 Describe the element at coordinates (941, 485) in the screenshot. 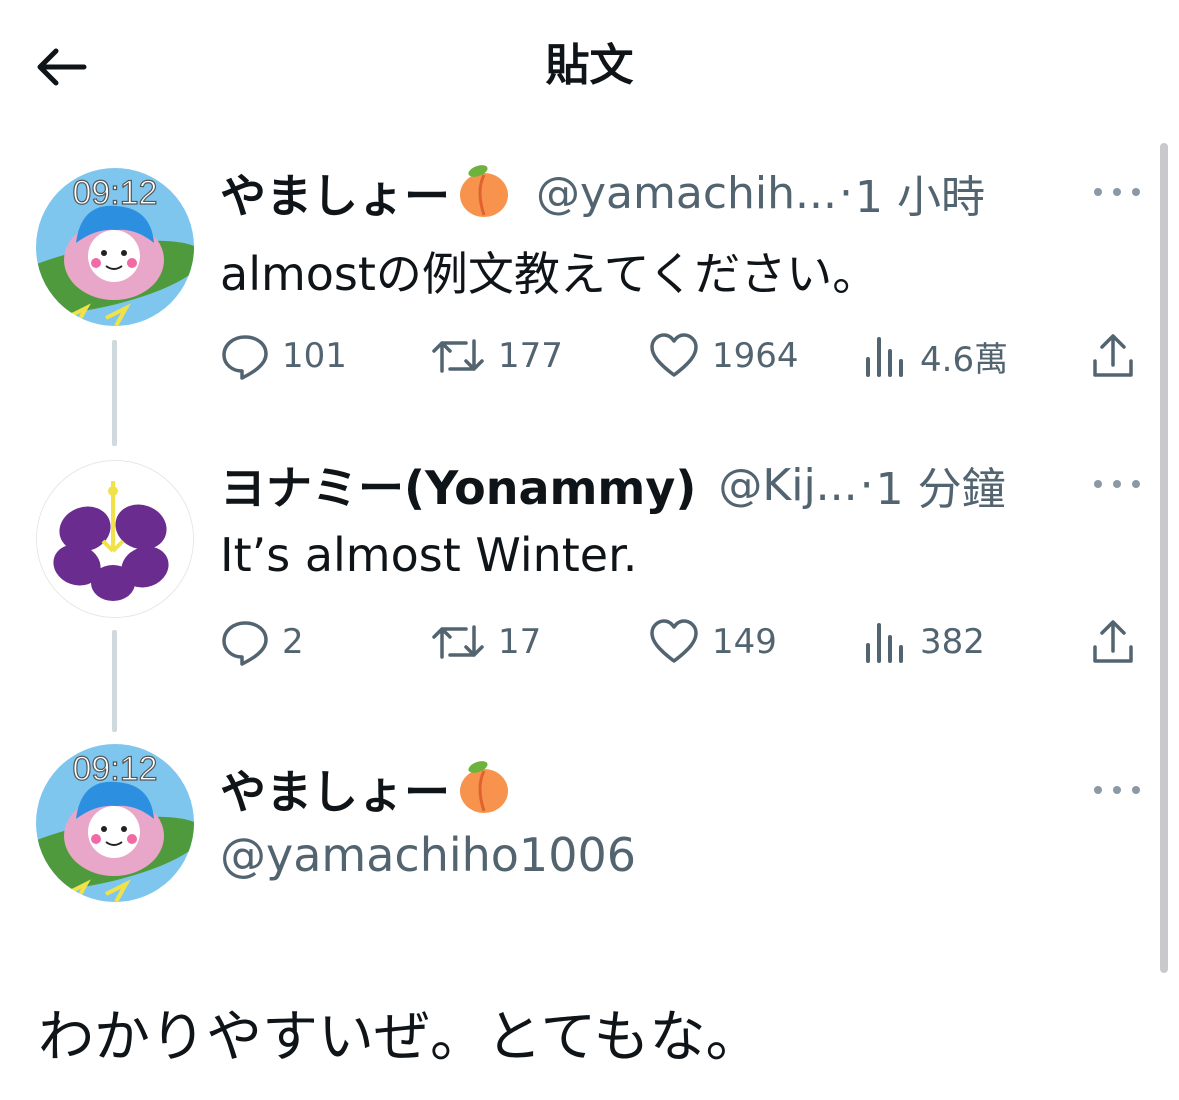

I see `timestamp: 1 分鐘` at that location.